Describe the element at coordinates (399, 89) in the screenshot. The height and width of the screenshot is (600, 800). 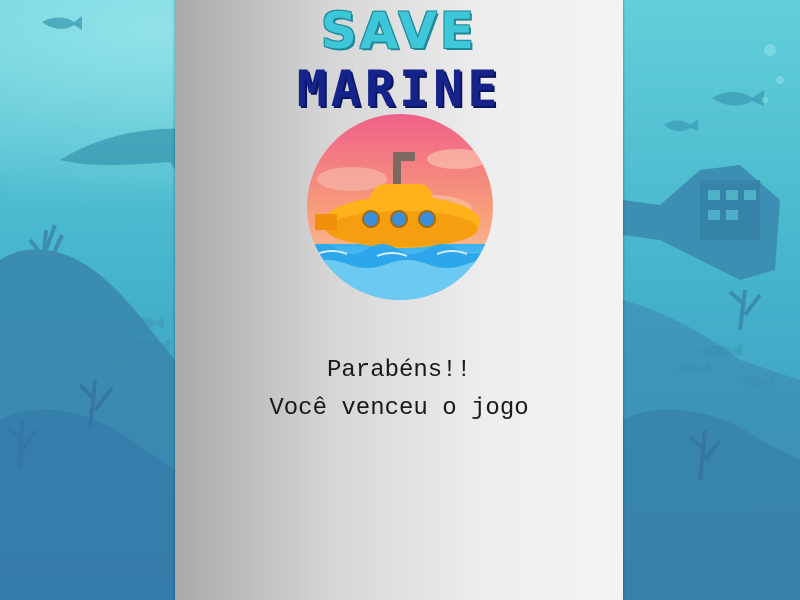
I see `game-title-marine: MARINE` at that location.